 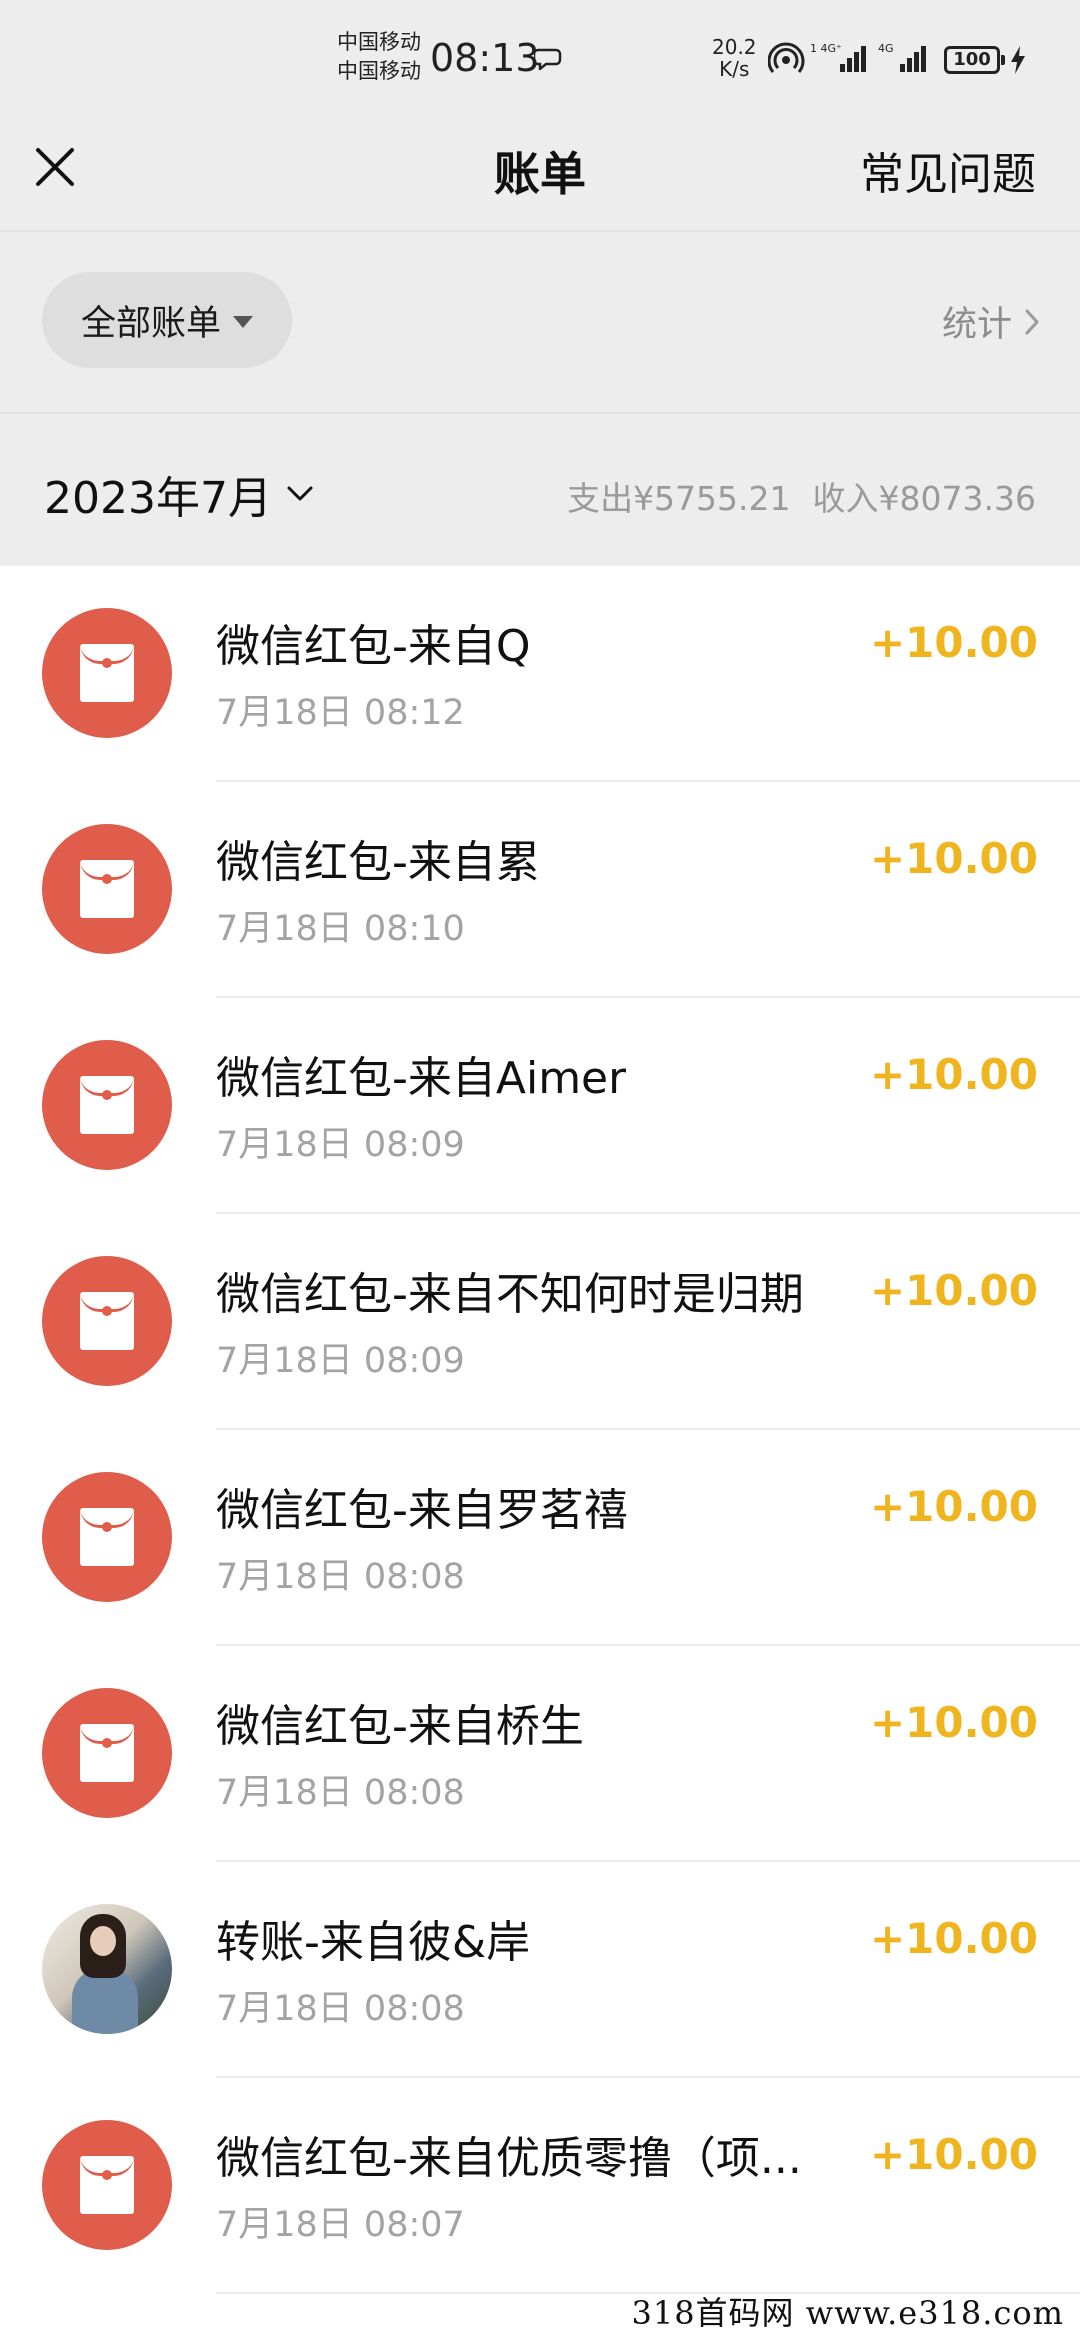 What do you see at coordinates (421, 1078) in the screenshot?
I see `transaction-title: 微信红包-来自Aimer` at bounding box center [421, 1078].